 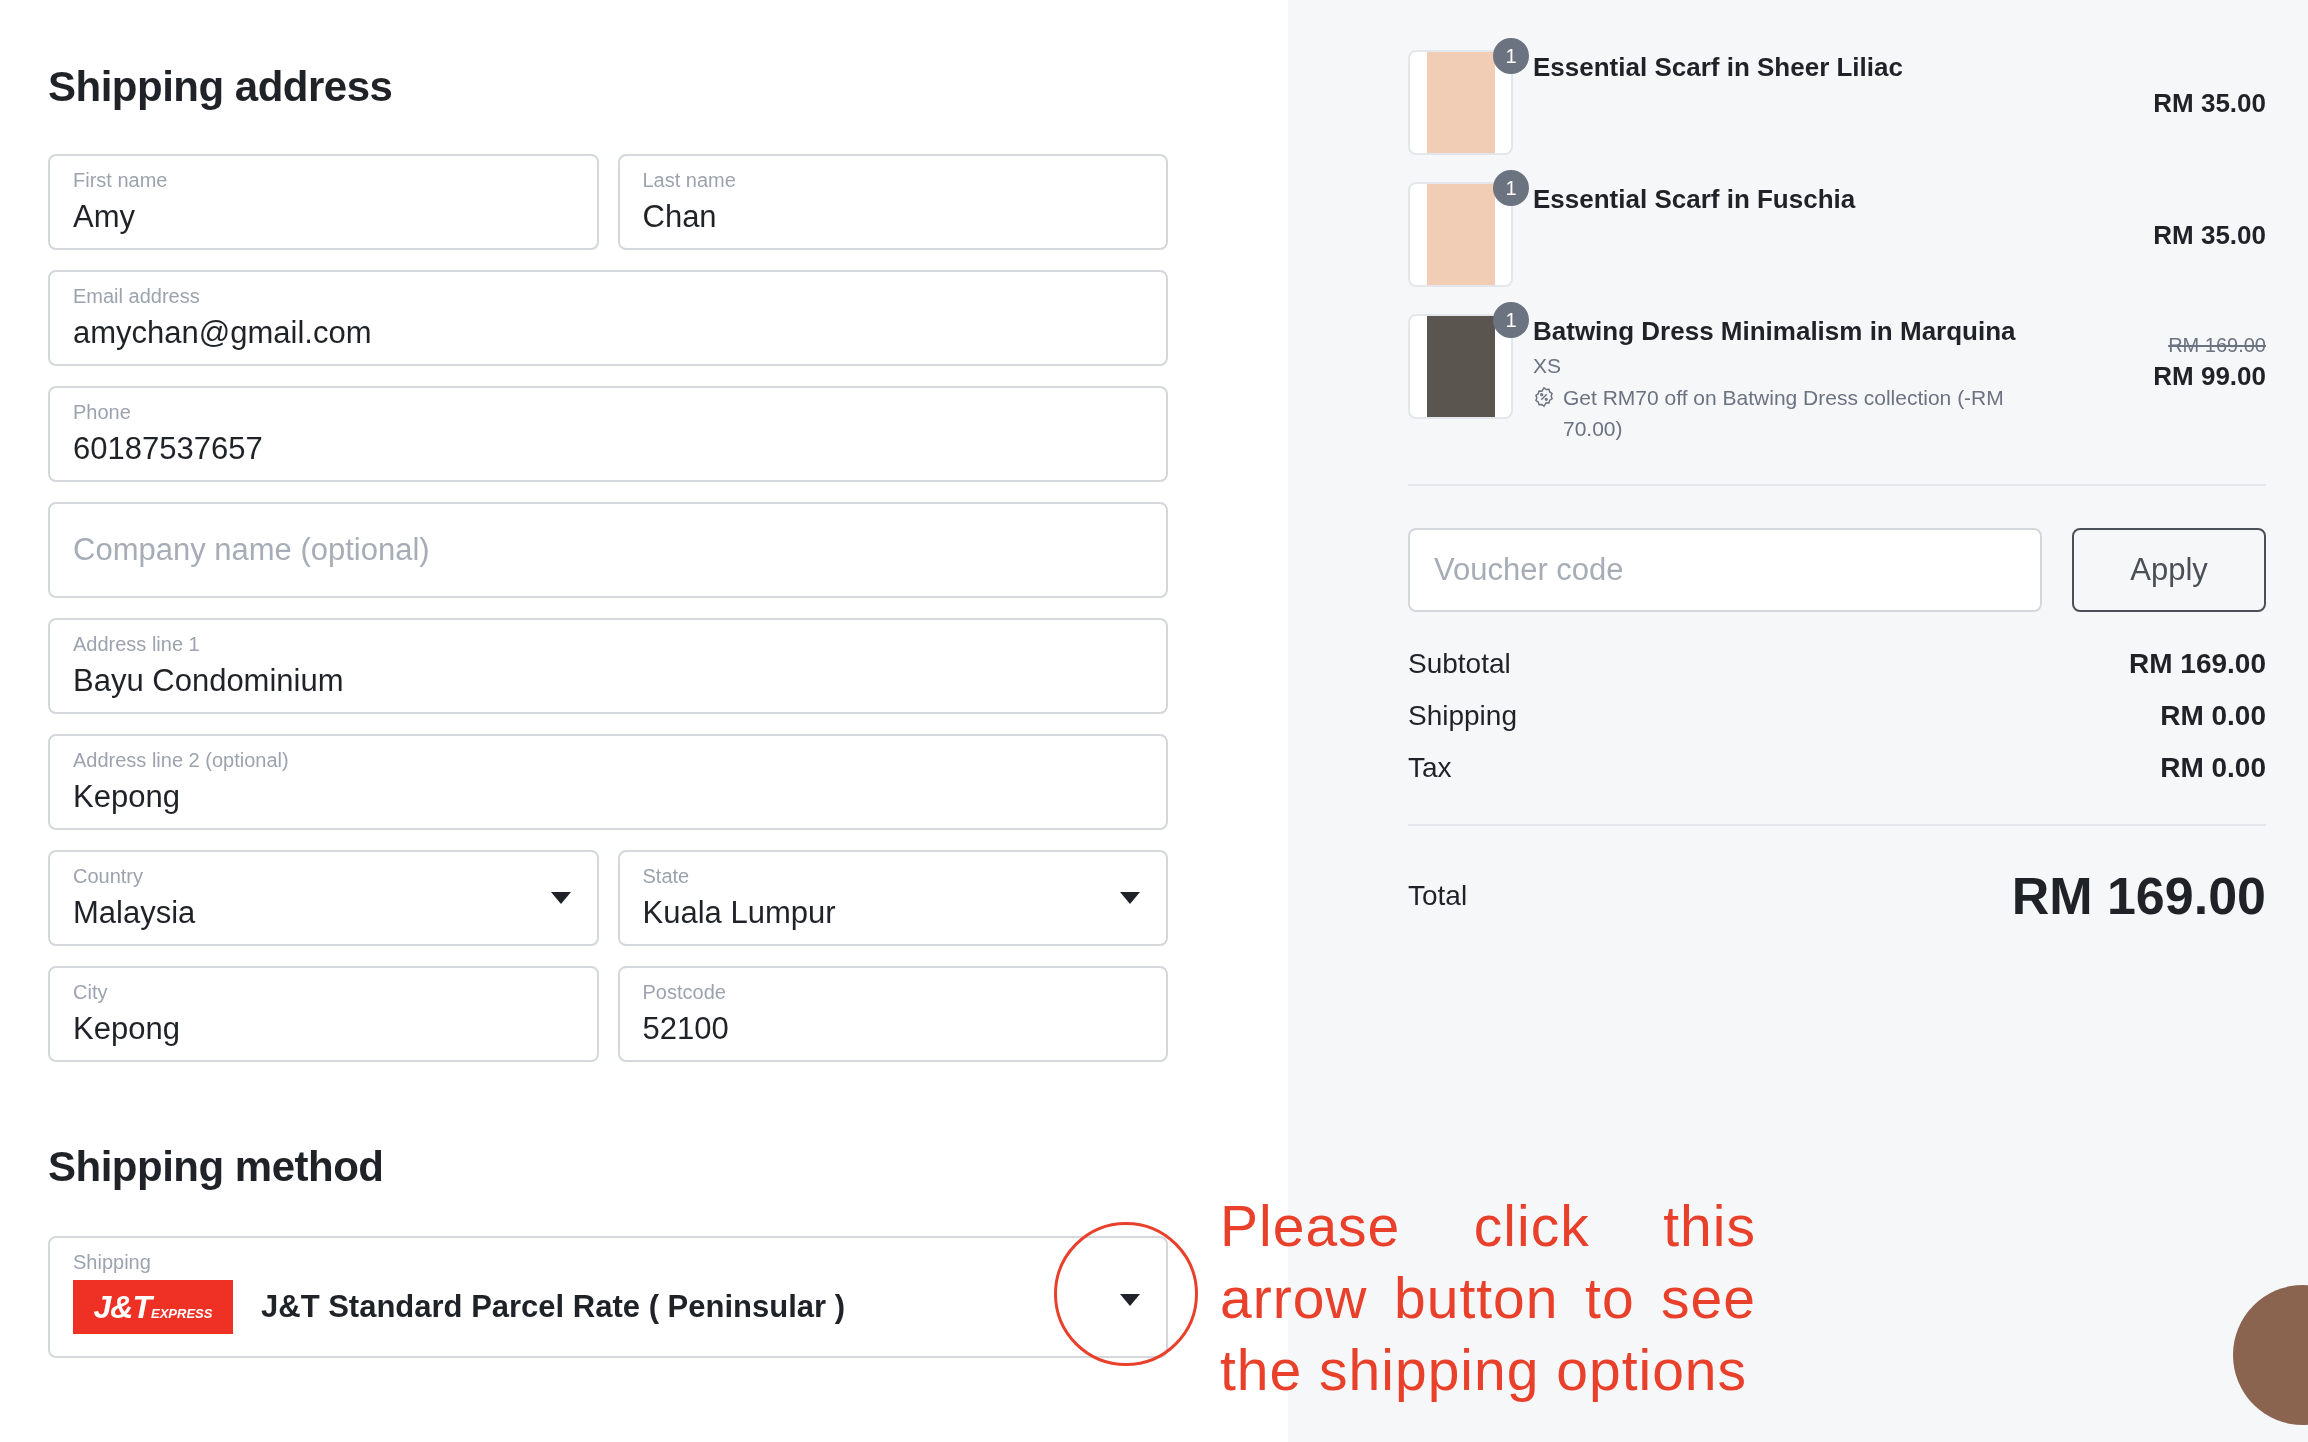 I want to click on summary-label: Tax, so click(x=1430, y=768).